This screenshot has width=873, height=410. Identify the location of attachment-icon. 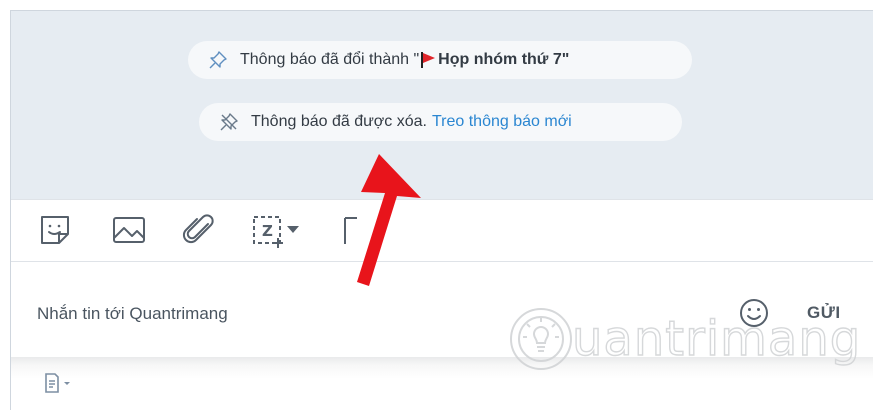
(199, 230).